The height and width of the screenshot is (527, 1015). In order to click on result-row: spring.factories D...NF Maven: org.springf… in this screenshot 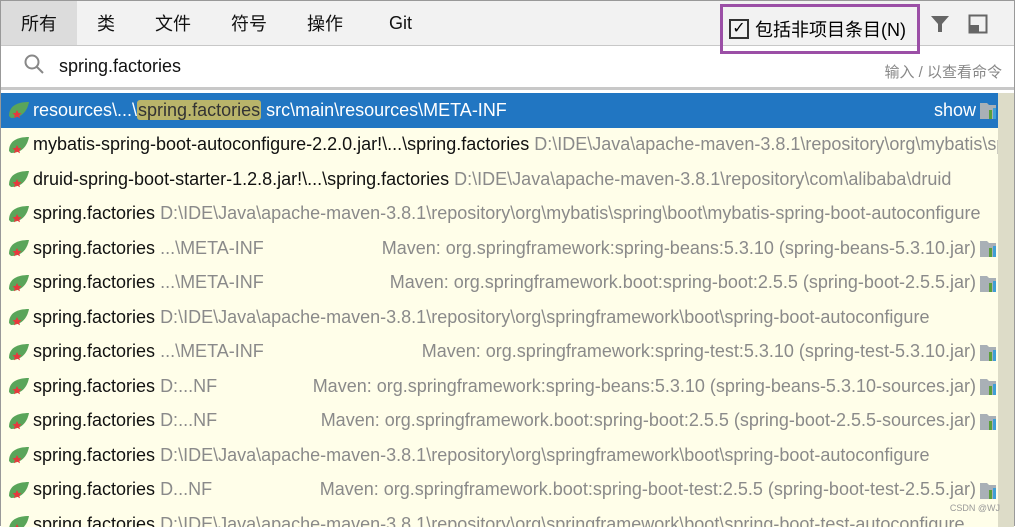, I will do `click(499, 490)`.